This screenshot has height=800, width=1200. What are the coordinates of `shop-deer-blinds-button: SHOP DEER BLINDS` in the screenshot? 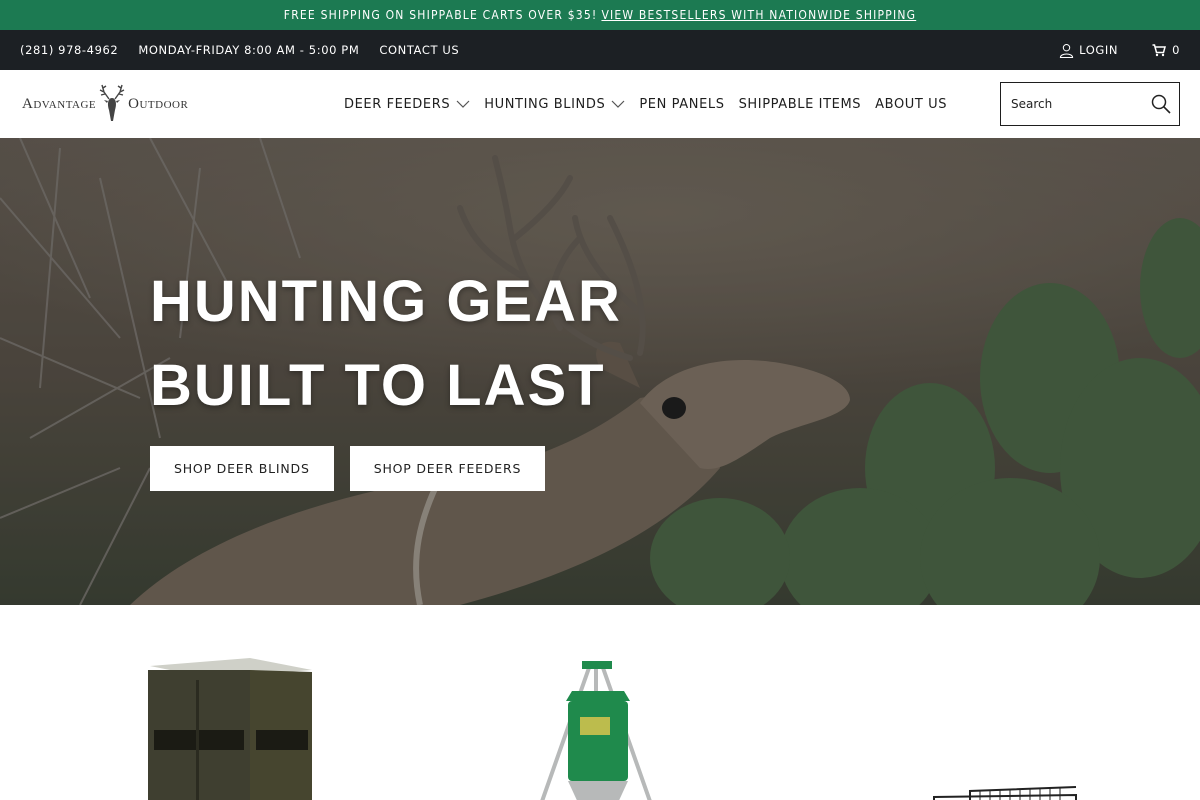 It's located at (242, 468).